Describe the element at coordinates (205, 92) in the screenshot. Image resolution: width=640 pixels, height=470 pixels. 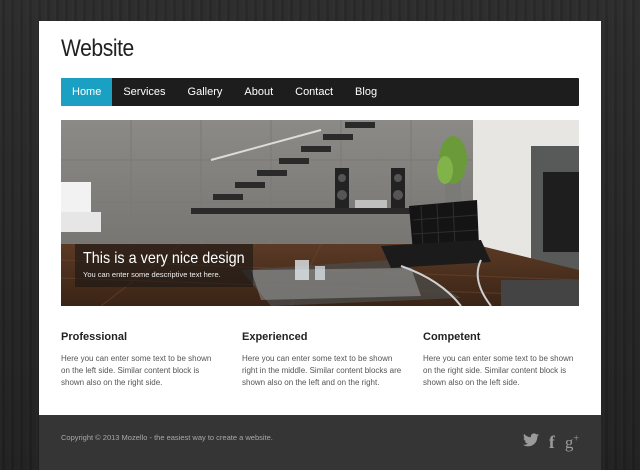
I see `nav-gallery: Gallery` at that location.